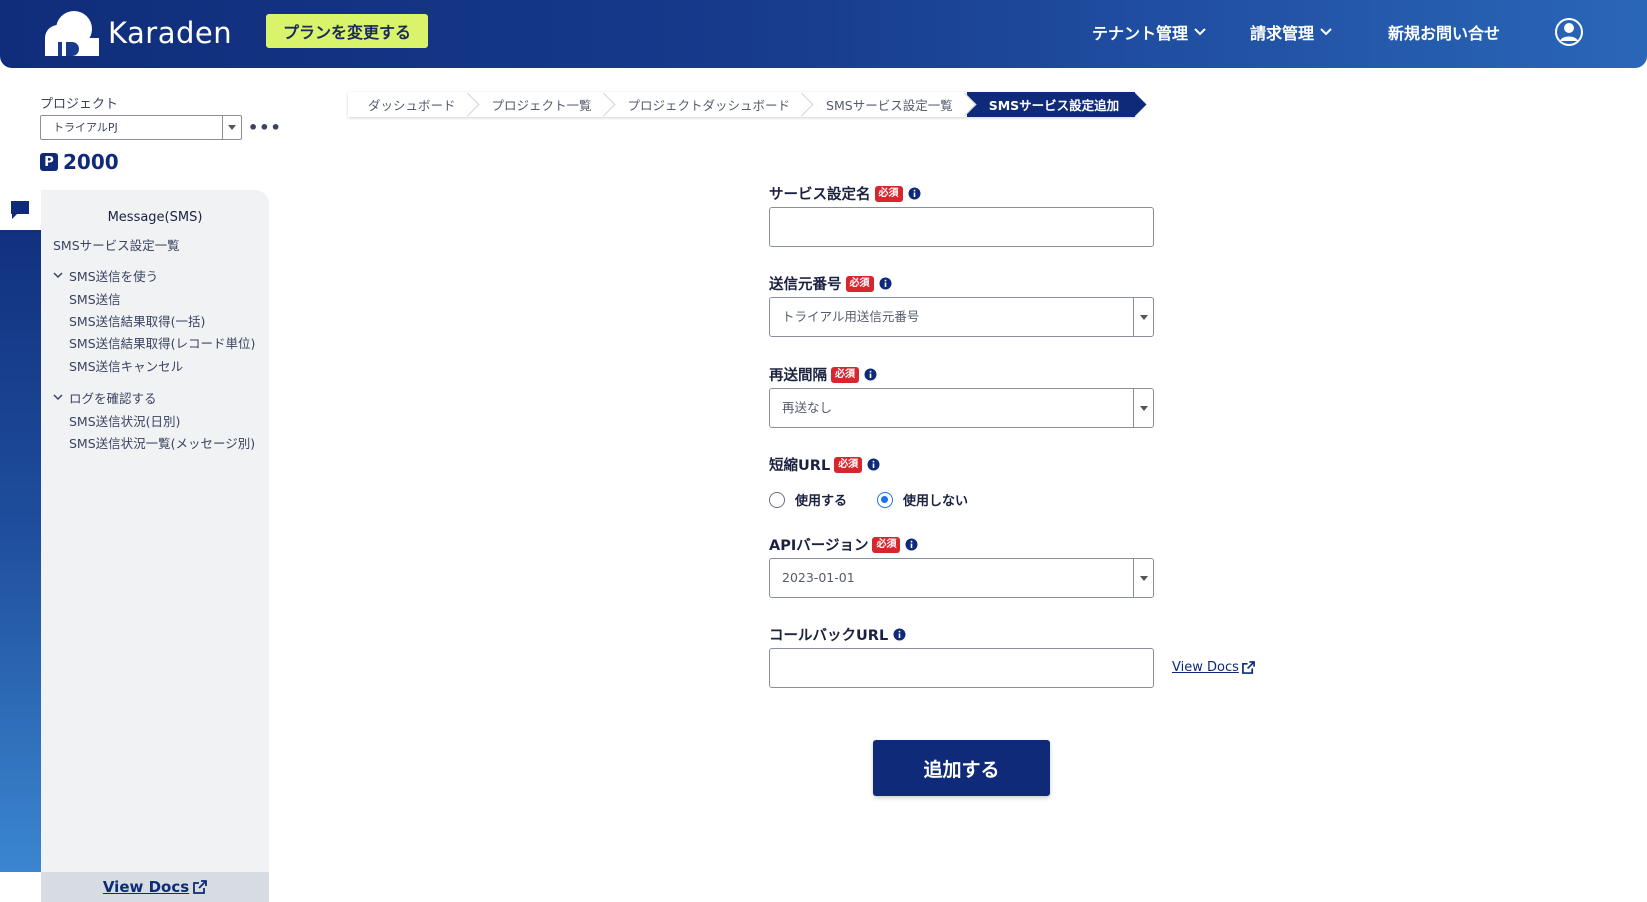 The height and width of the screenshot is (902, 1647). I want to click on breadcrumb-label: プロジェクトダッシュボード, so click(709, 105).